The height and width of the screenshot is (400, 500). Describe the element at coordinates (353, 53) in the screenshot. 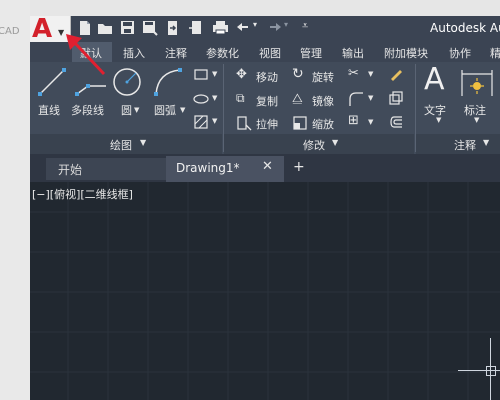

I see `ribbon-tab-output: 输出` at that location.